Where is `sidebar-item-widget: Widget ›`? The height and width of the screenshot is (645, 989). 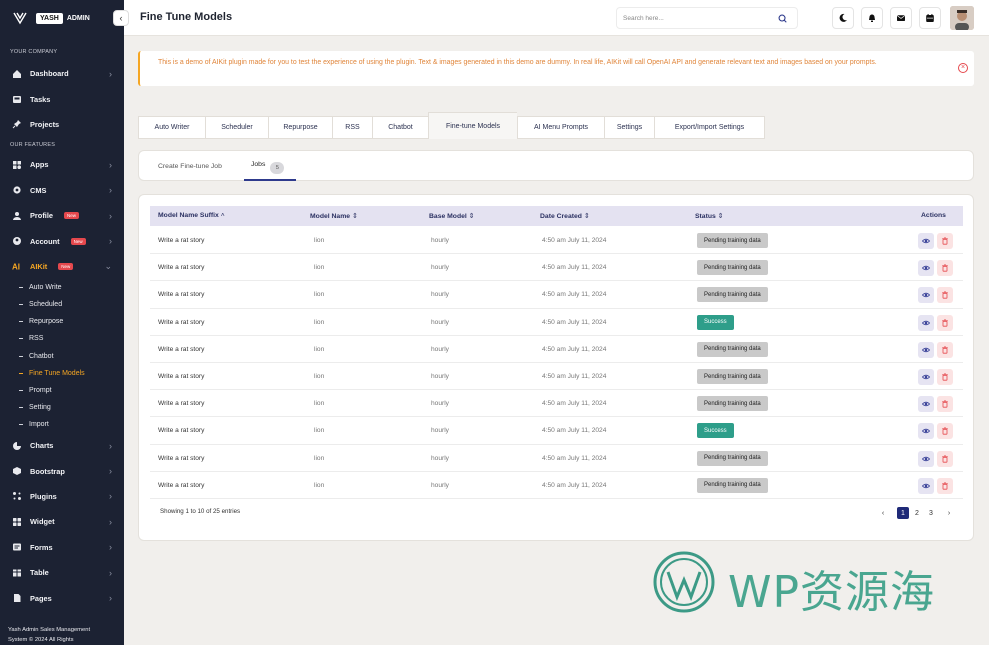 sidebar-item-widget: Widget › is located at coordinates (62, 521).